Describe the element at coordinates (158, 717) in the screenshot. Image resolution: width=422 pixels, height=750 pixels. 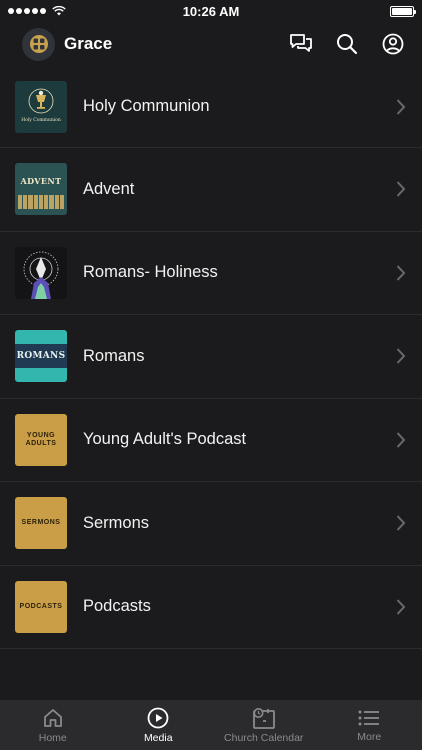
I see `play-icon` at that location.